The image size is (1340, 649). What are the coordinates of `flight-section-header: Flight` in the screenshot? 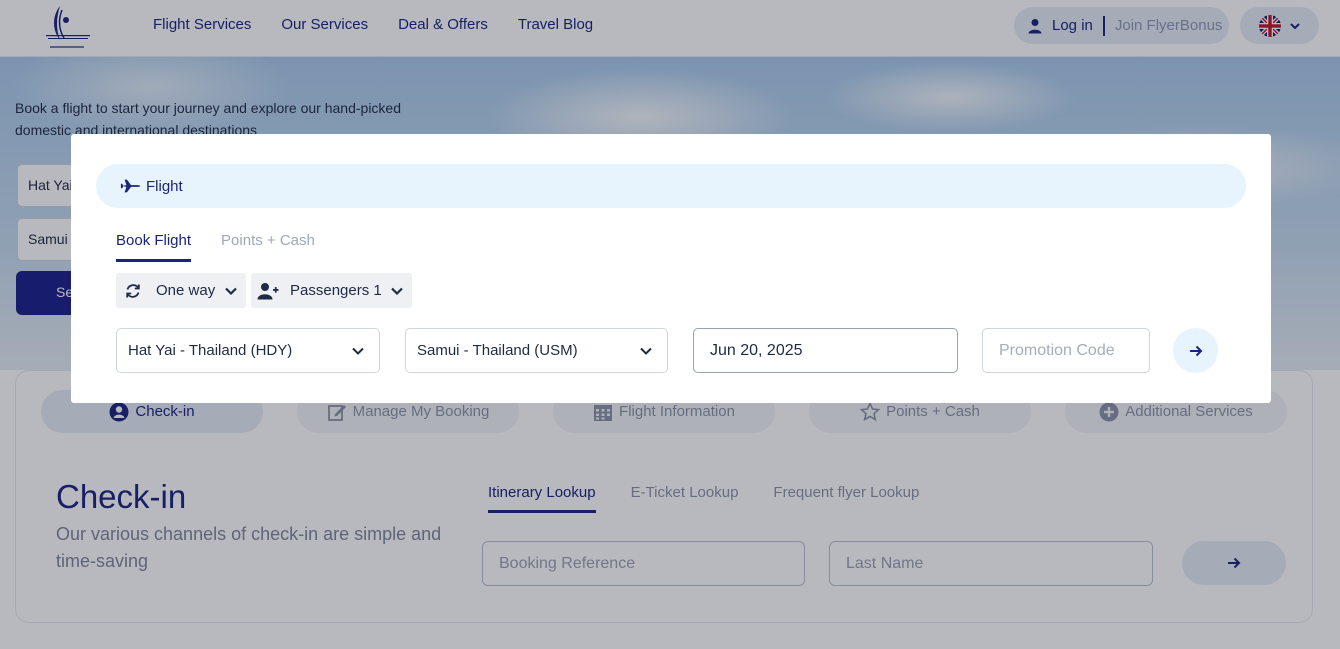 It's located at (671, 186).